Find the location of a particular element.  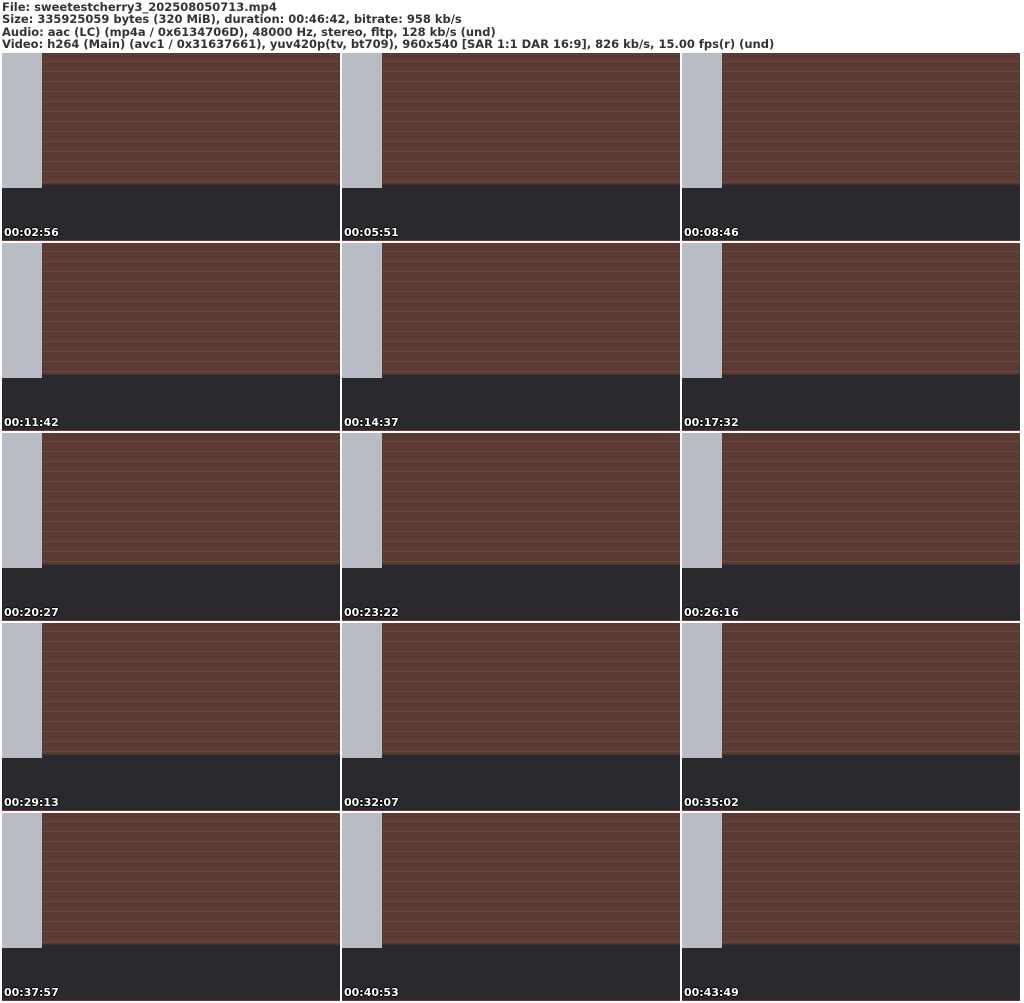

thumbnail-frame: 00:02:56 is located at coordinates (171, 147).